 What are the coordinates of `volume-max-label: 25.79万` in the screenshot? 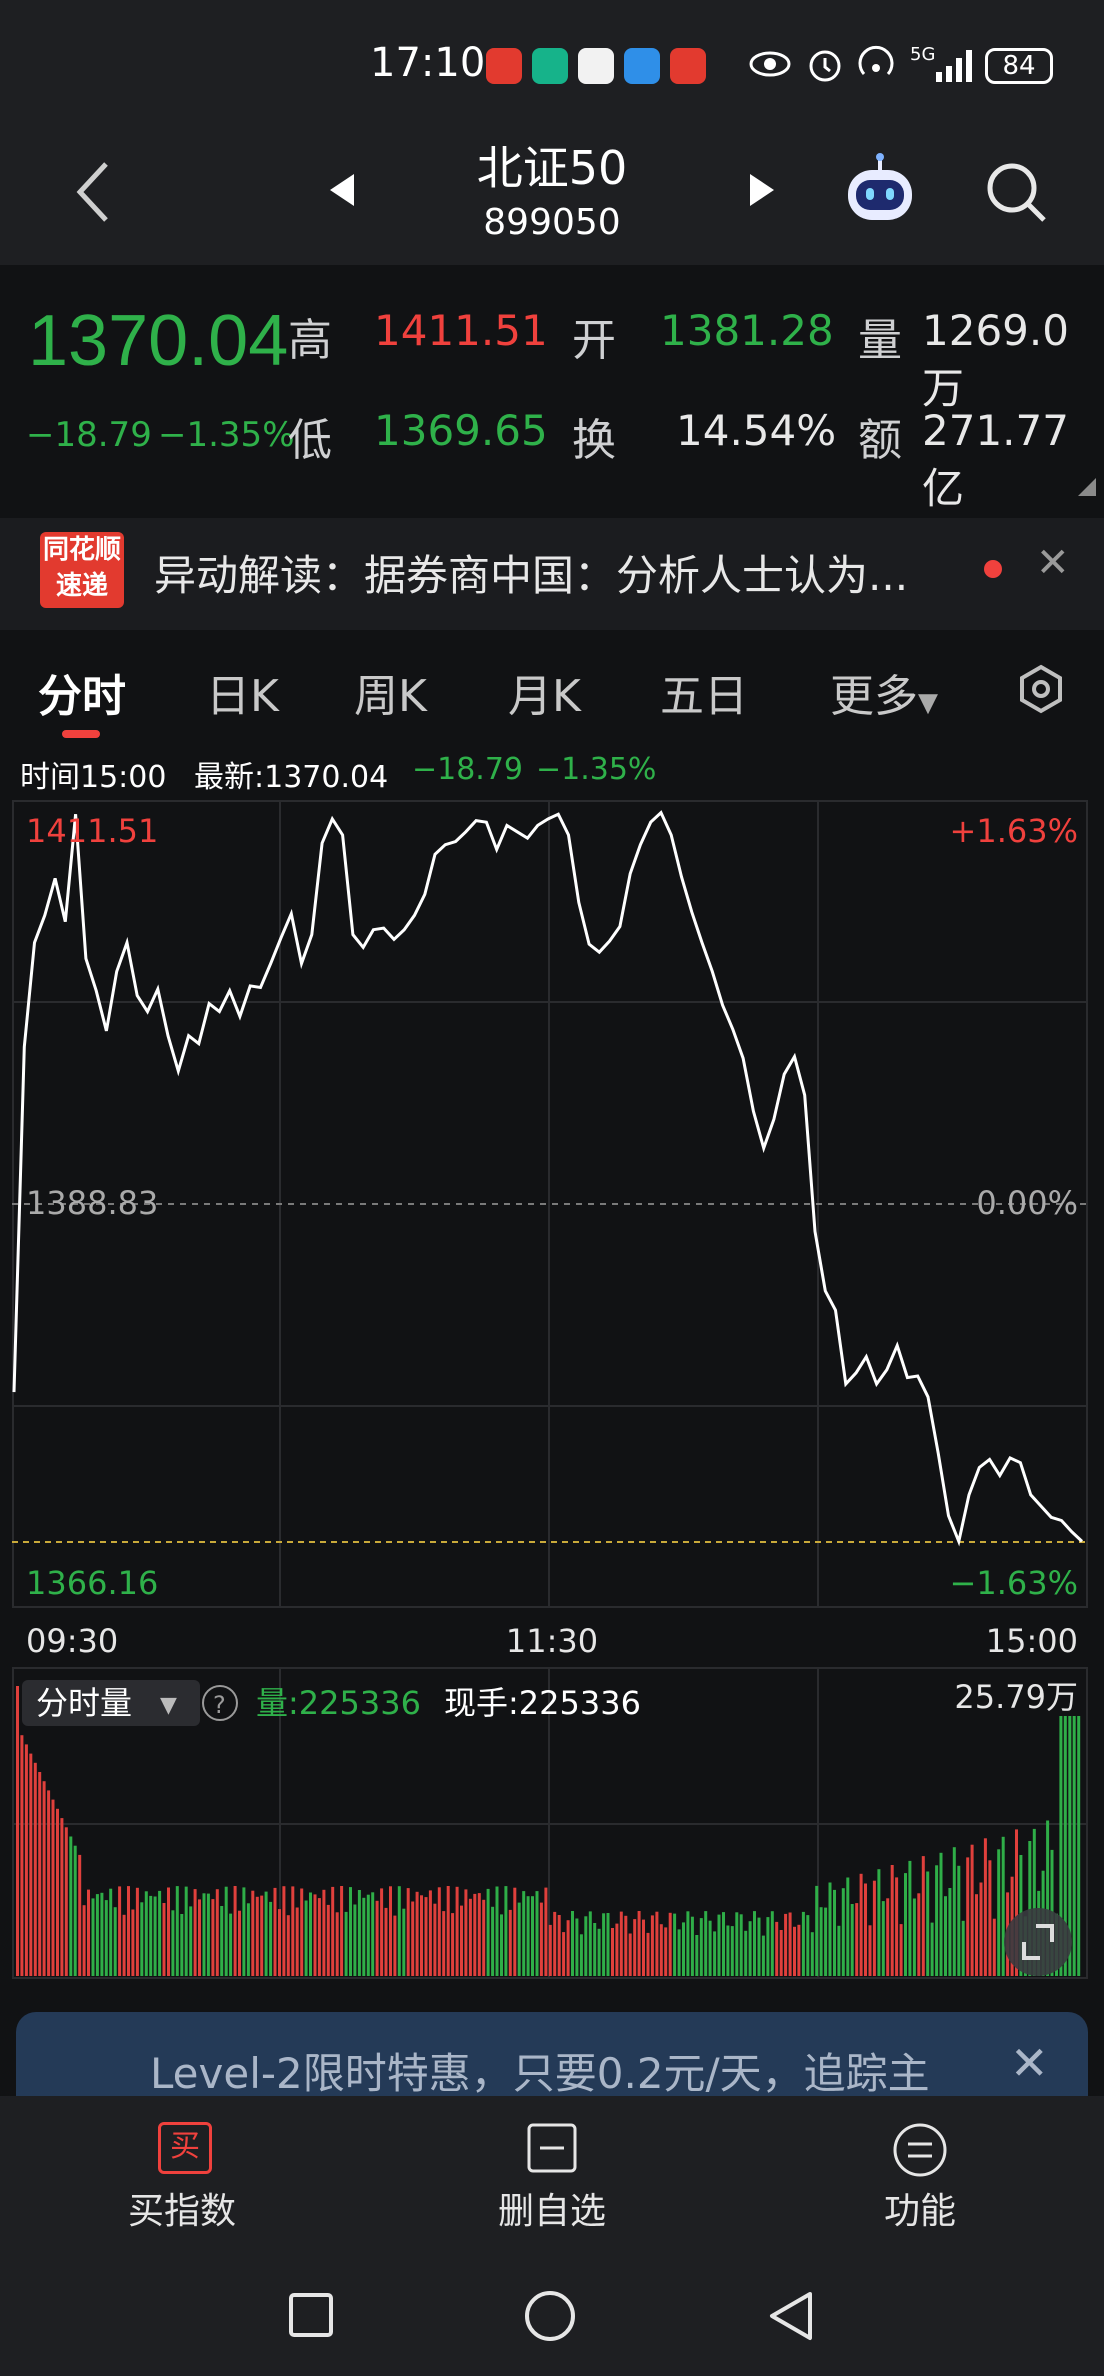 It's located at (1016, 1697).